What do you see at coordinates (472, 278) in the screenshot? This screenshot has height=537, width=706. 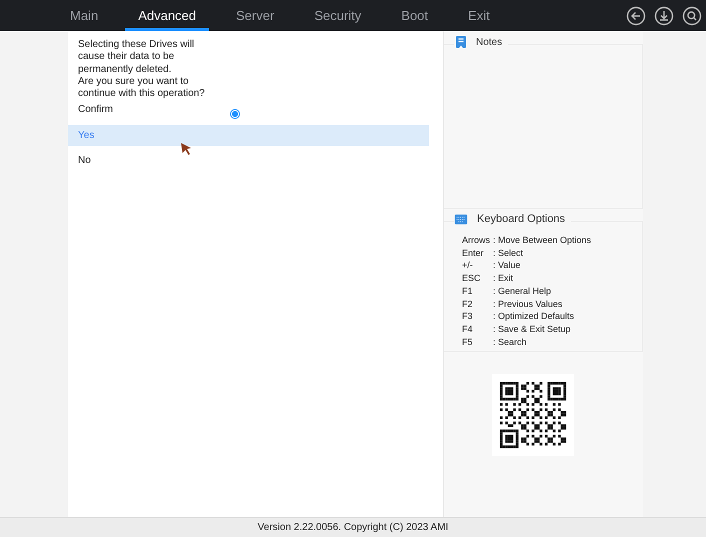 I see `key-name: ESC` at bounding box center [472, 278].